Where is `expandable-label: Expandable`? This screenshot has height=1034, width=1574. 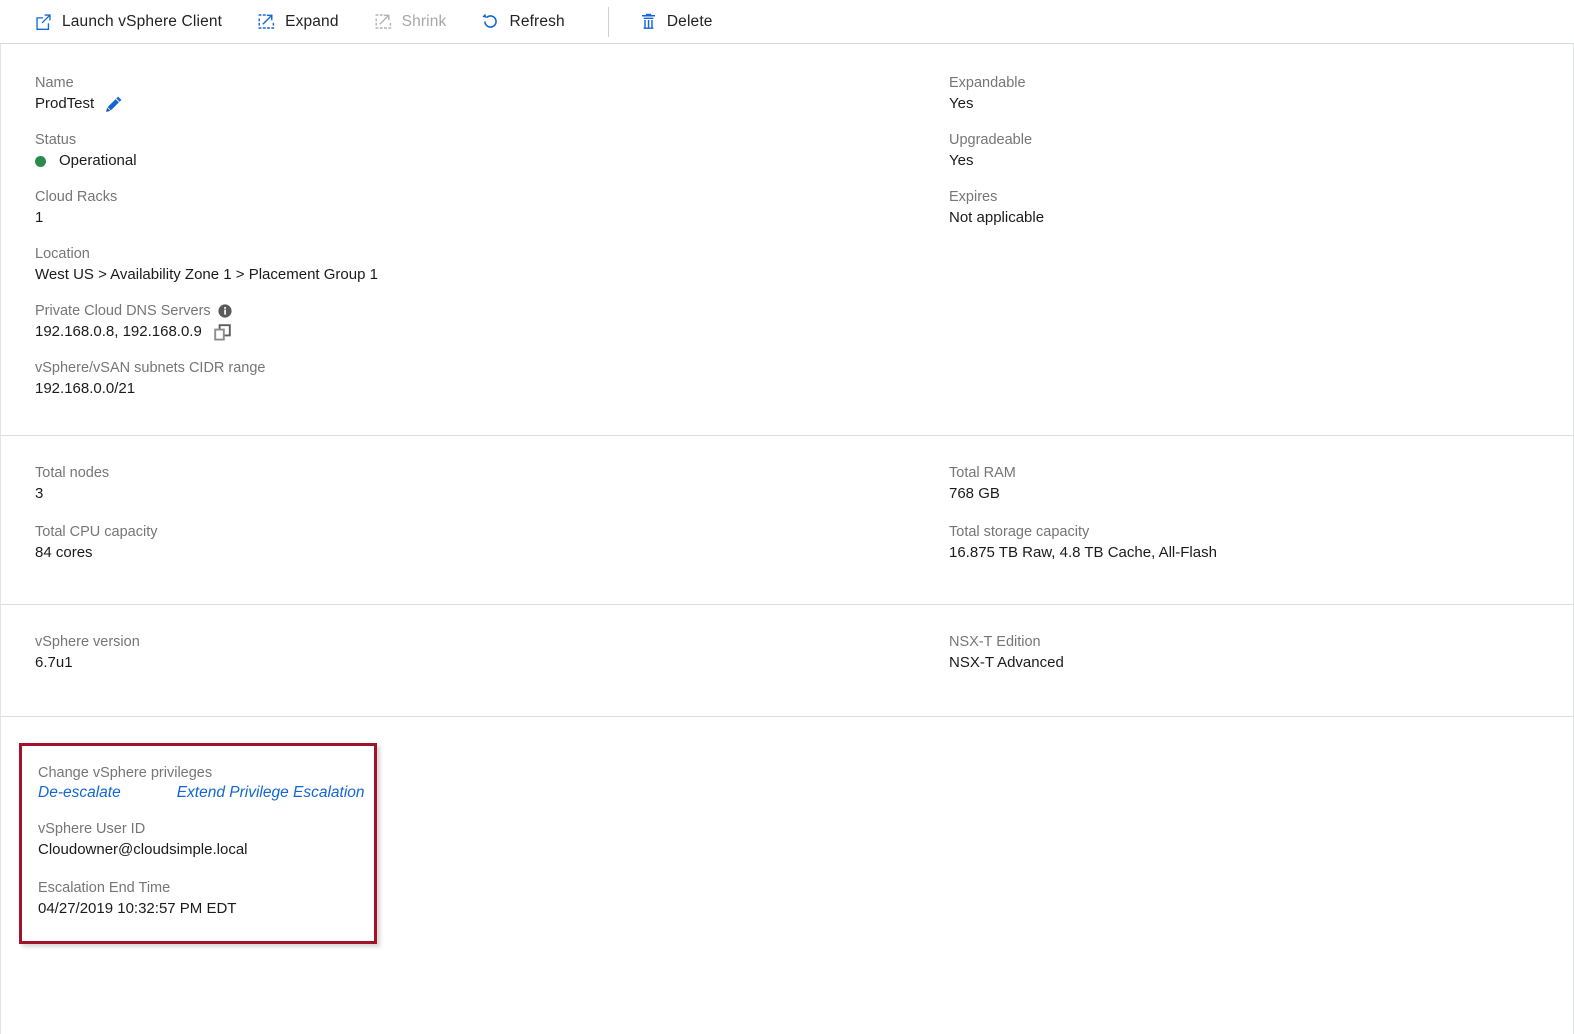
expandable-label: Expandable is located at coordinates (987, 83).